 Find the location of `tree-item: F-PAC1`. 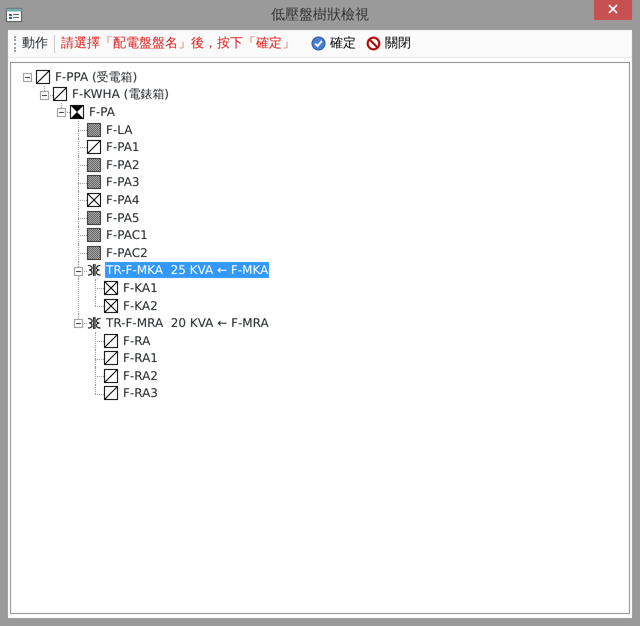

tree-item: F-PAC1 is located at coordinates (127, 235).